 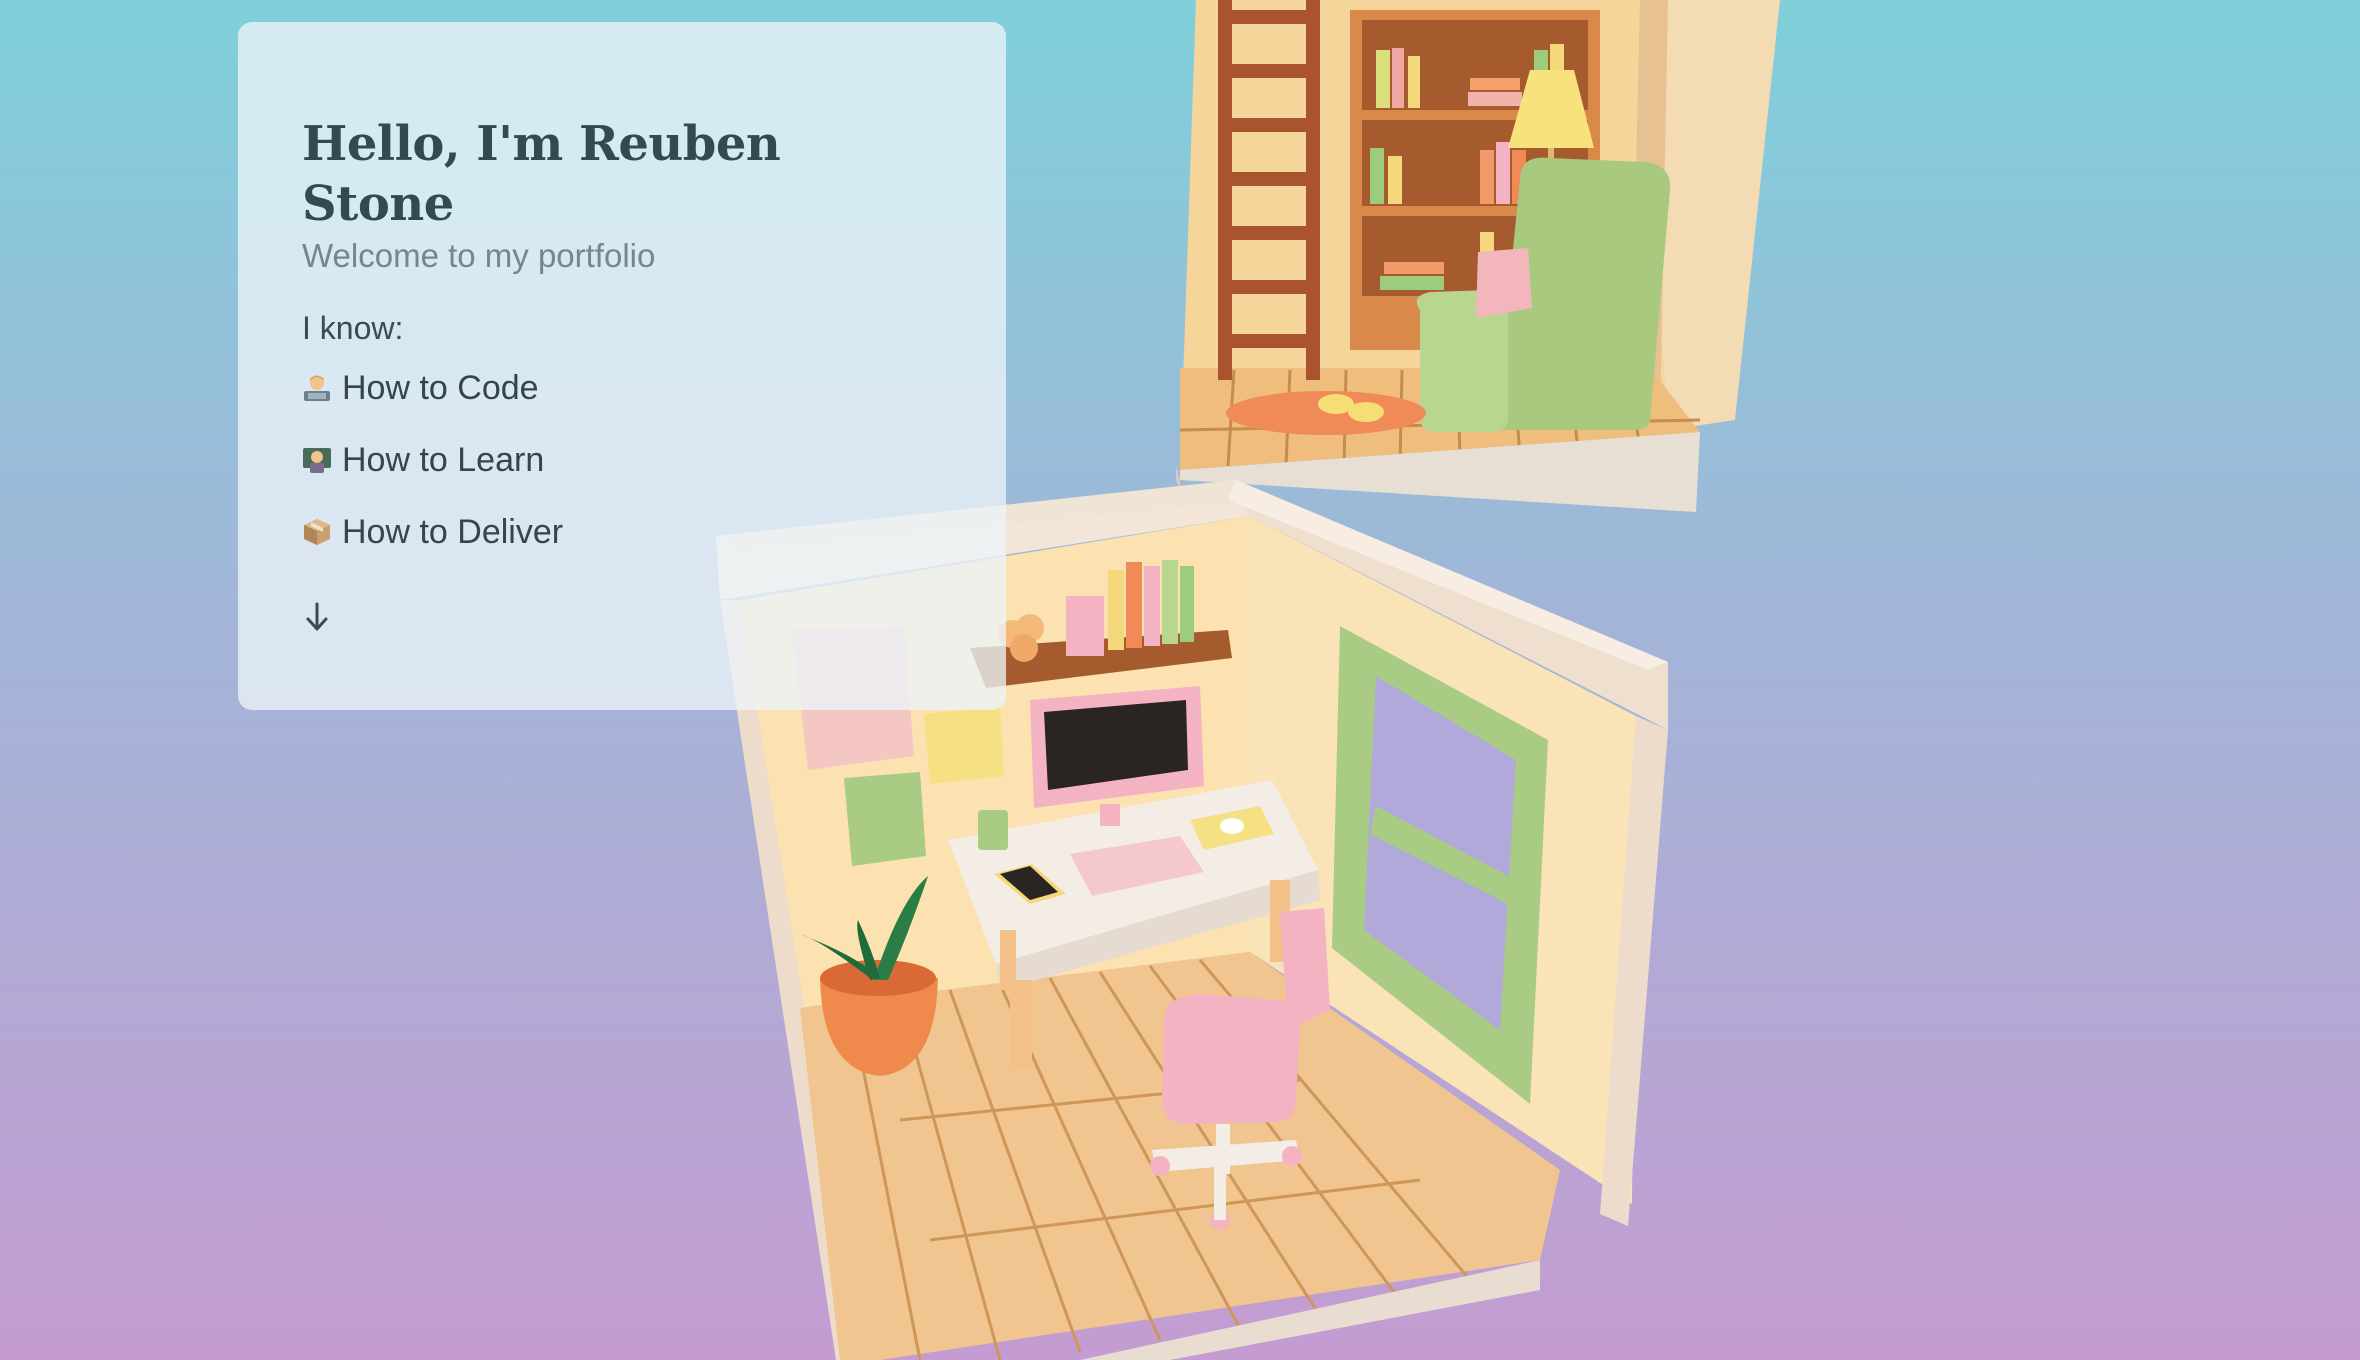 I want to click on page-subtitle: Welcome to my portfolio, so click(x=479, y=255).